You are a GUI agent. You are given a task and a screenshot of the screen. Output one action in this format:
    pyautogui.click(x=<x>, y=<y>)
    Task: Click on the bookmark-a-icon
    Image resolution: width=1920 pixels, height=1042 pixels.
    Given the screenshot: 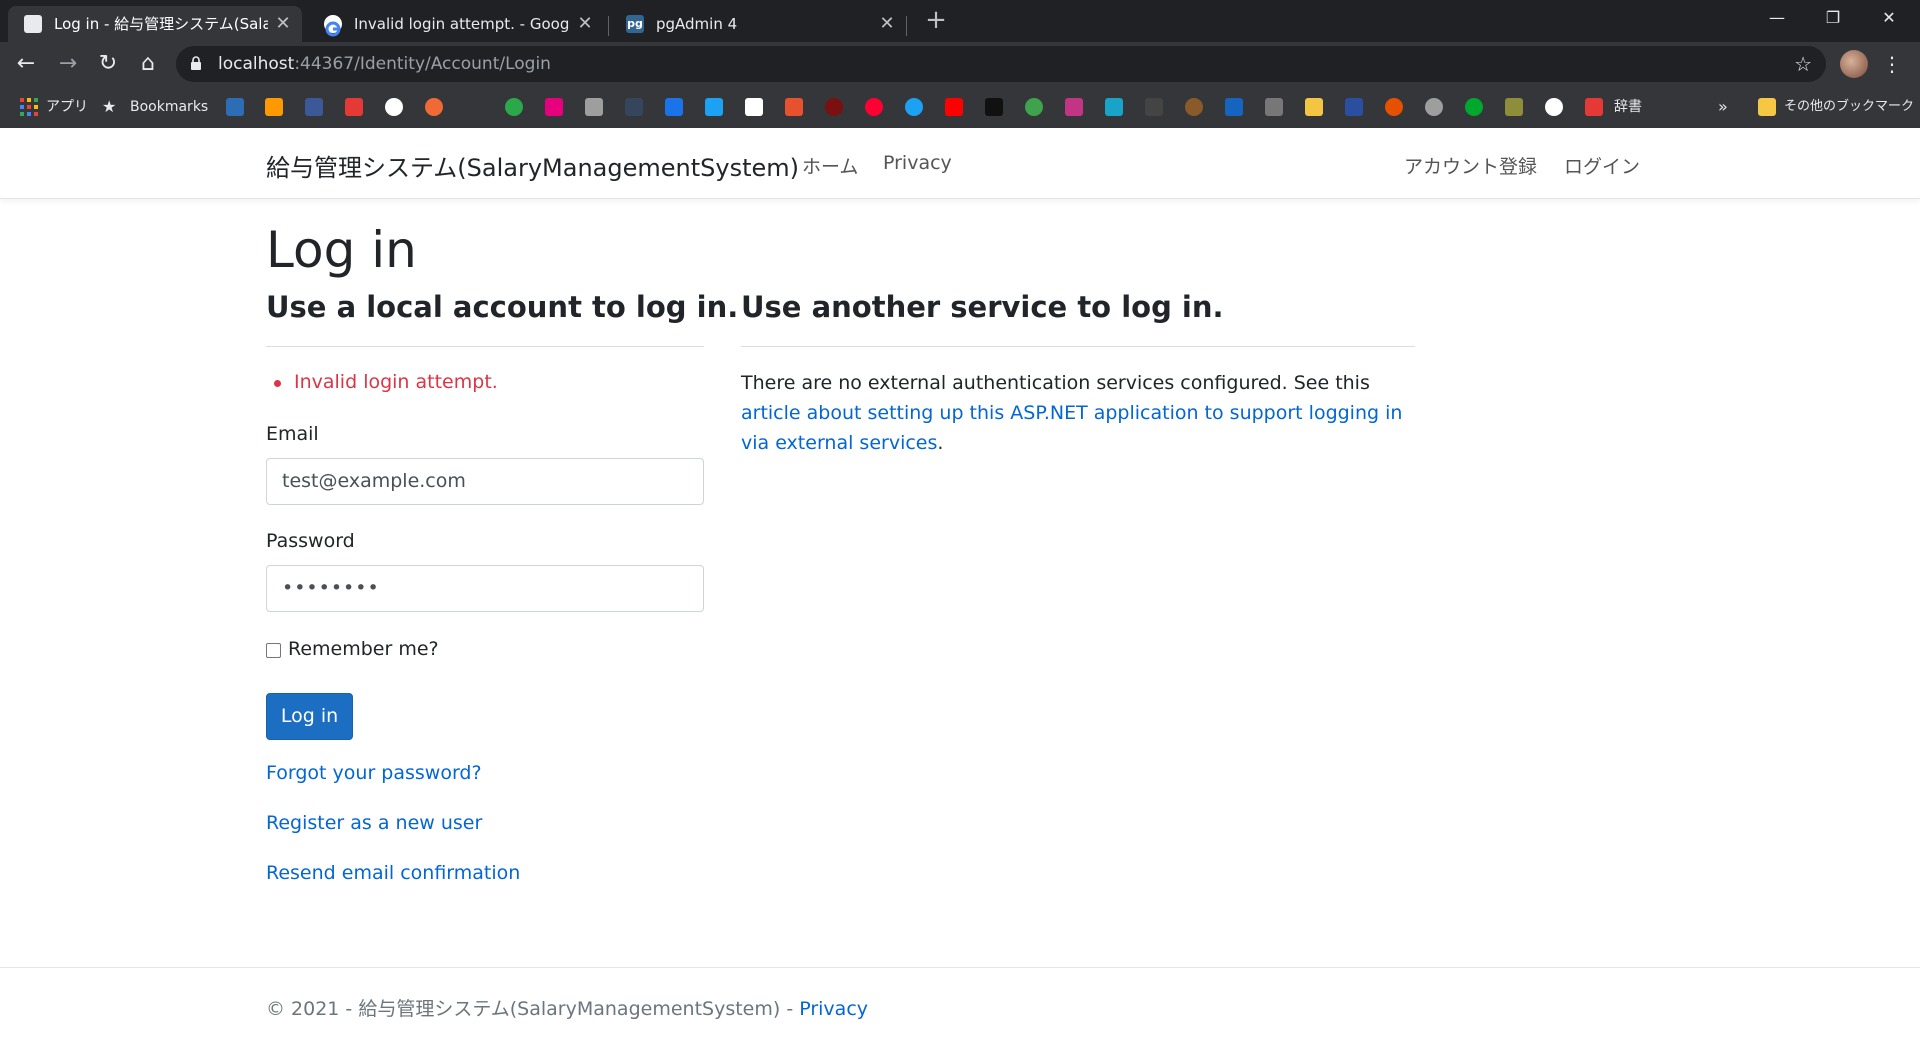 What is the action you would take?
    pyautogui.click(x=235, y=107)
    